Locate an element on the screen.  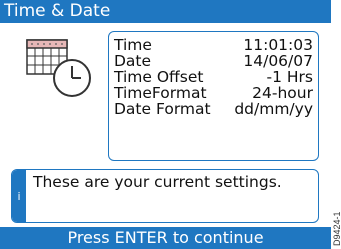
figure-id-label: D9424-1 is located at coordinates (336, 228).